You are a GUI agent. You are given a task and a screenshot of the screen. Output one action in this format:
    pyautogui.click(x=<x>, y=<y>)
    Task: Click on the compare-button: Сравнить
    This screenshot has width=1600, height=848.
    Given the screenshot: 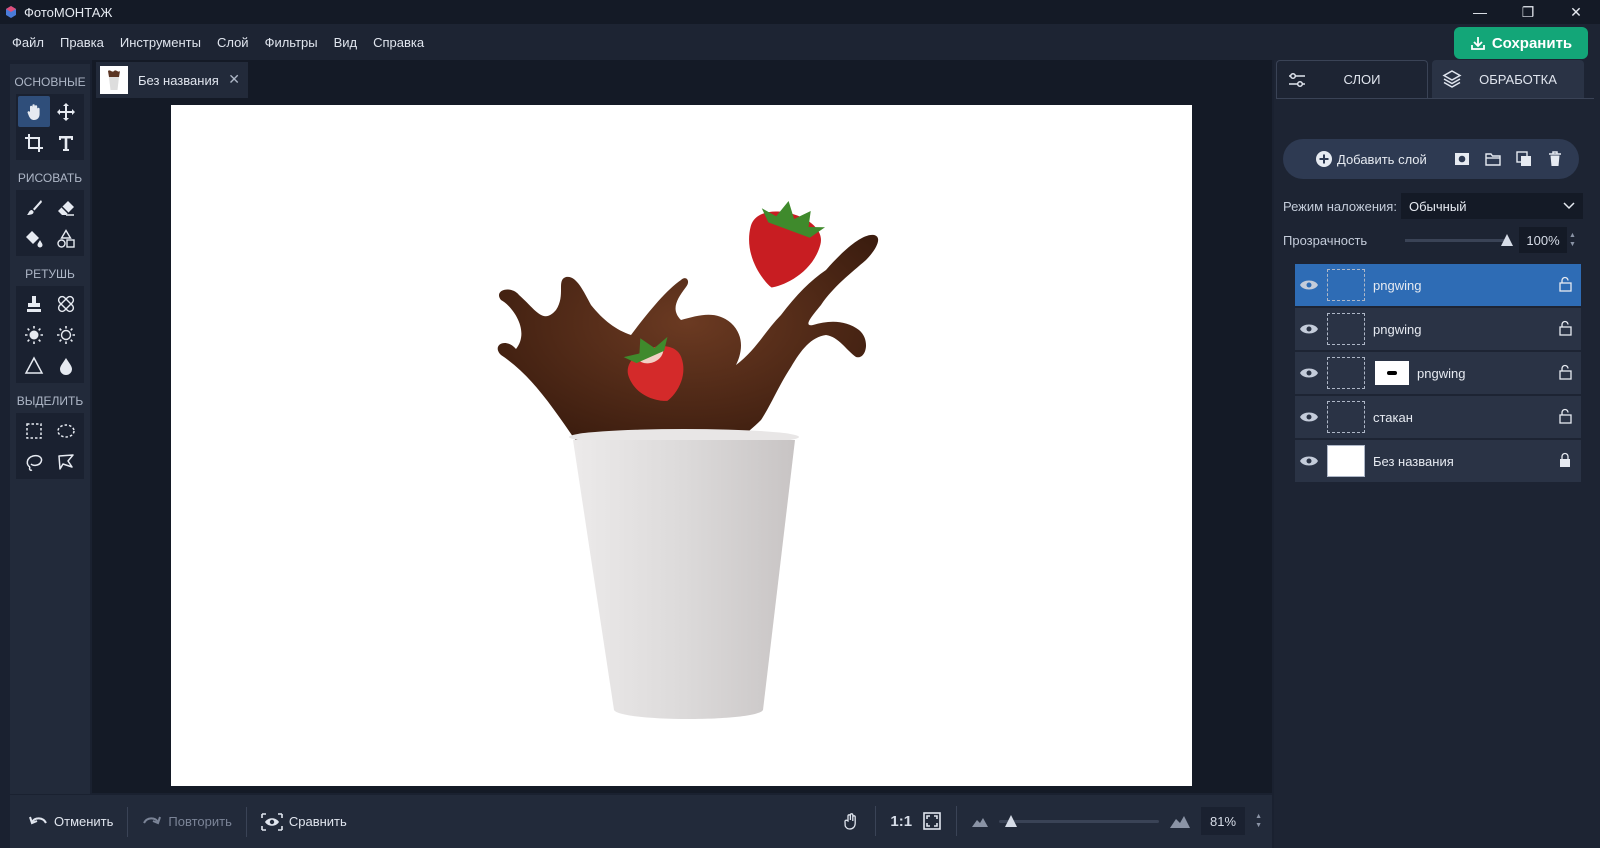 What is the action you would take?
    pyautogui.click(x=304, y=822)
    